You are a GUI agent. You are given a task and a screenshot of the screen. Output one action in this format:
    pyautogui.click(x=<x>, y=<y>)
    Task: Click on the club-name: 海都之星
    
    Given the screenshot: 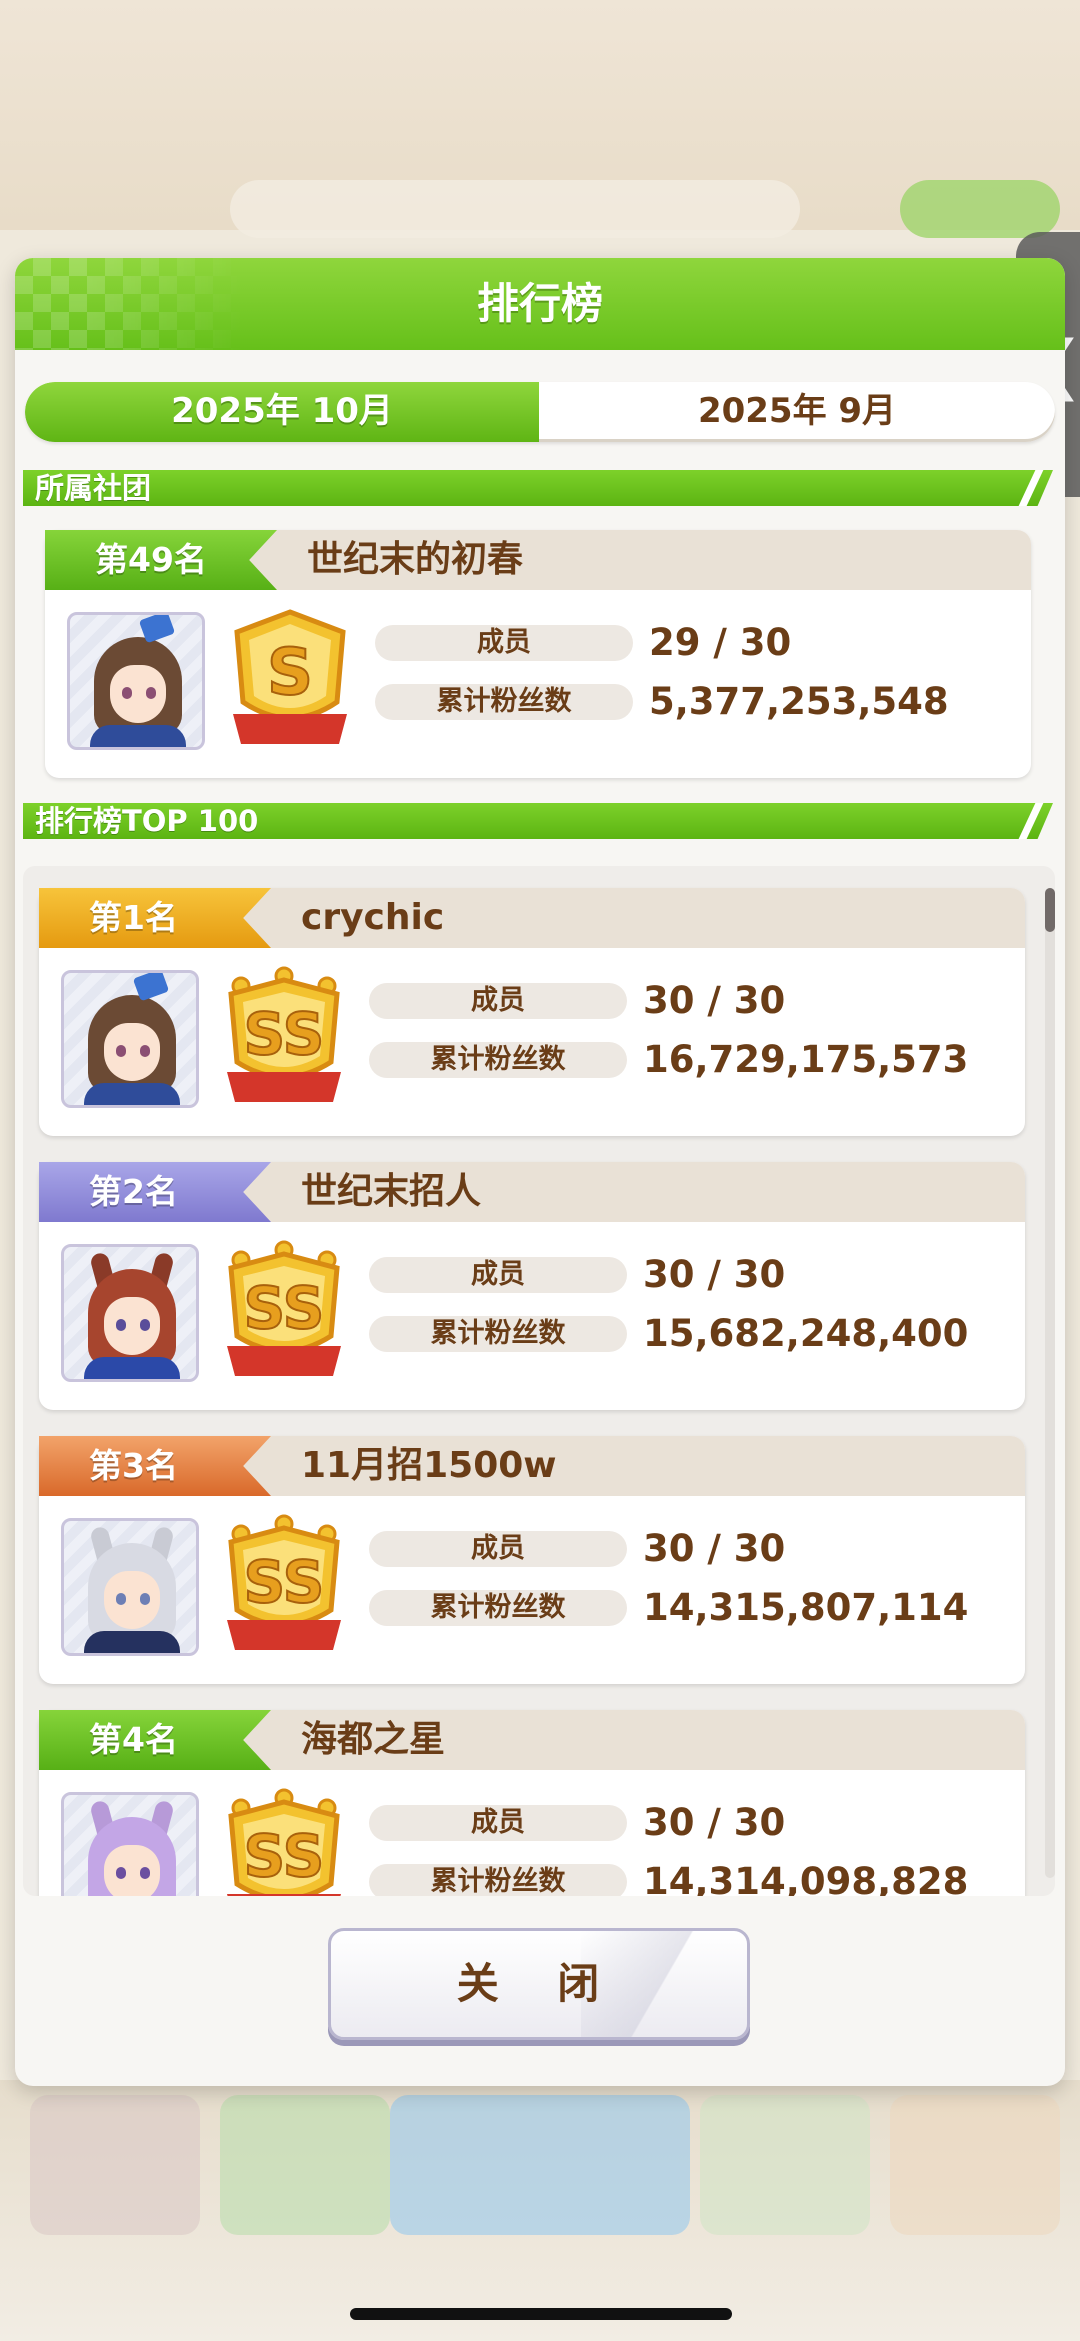 What is the action you would take?
    pyautogui.click(x=373, y=1739)
    